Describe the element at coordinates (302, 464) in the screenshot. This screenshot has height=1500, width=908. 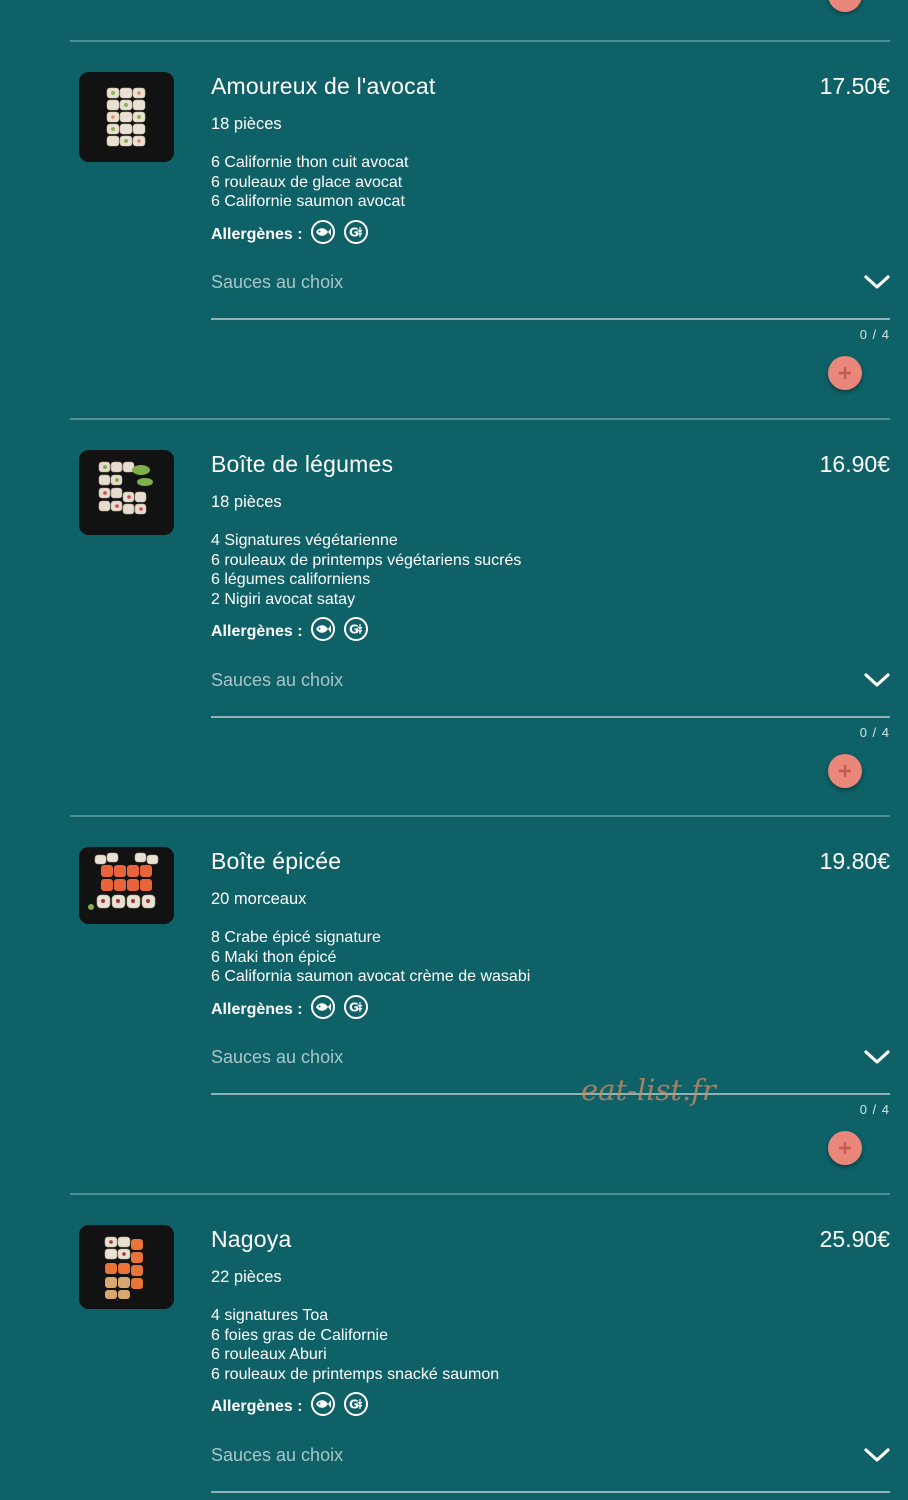
I see `item-name: Boîte de légumes` at that location.